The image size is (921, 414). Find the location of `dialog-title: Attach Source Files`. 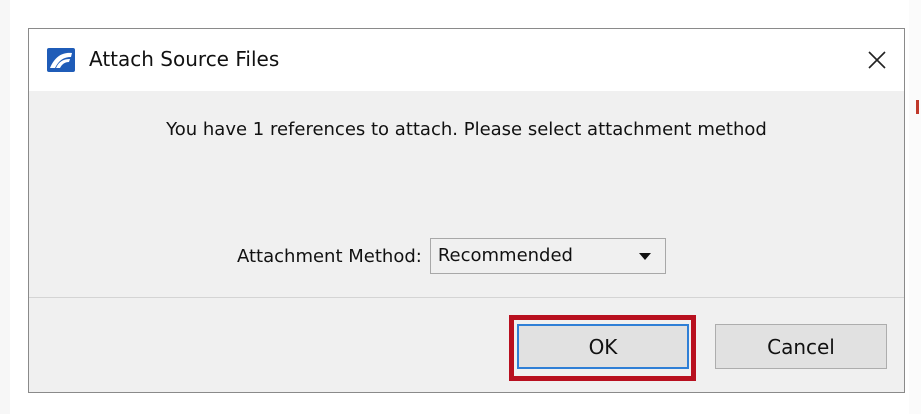

dialog-title: Attach Source Files is located at coordinates (184, 59).